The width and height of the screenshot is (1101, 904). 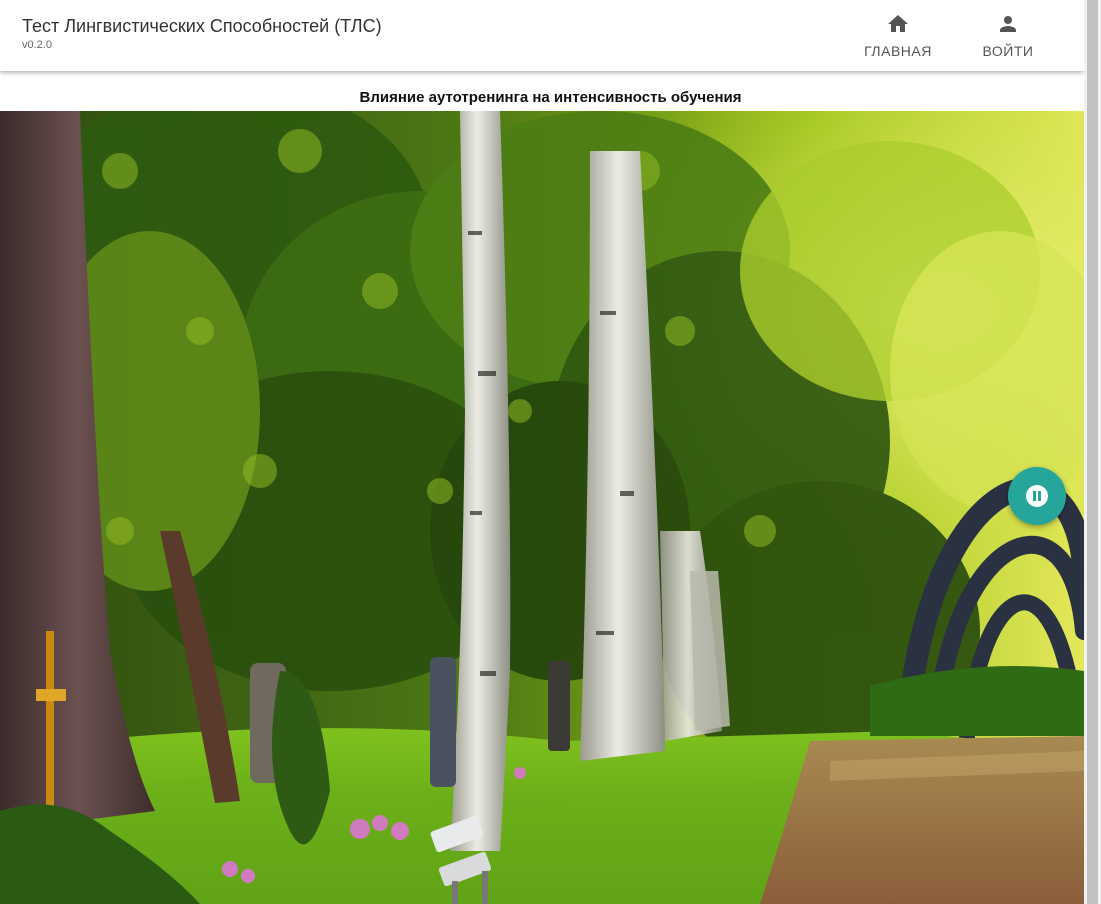 I want to click on app-title: Тест Лингвистических Способностей (ТЛС), so click(x=202, y=26).